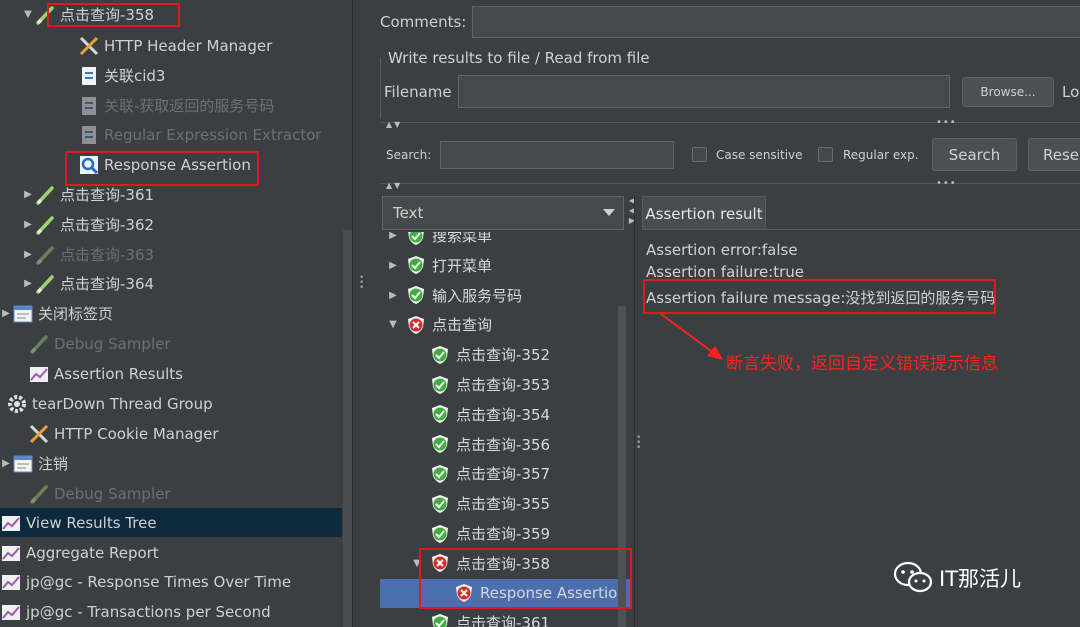 The width and height of the screenshot is (1080, 627). I want to click on sample-result-row: 点击查询-352, so click(506, 354).